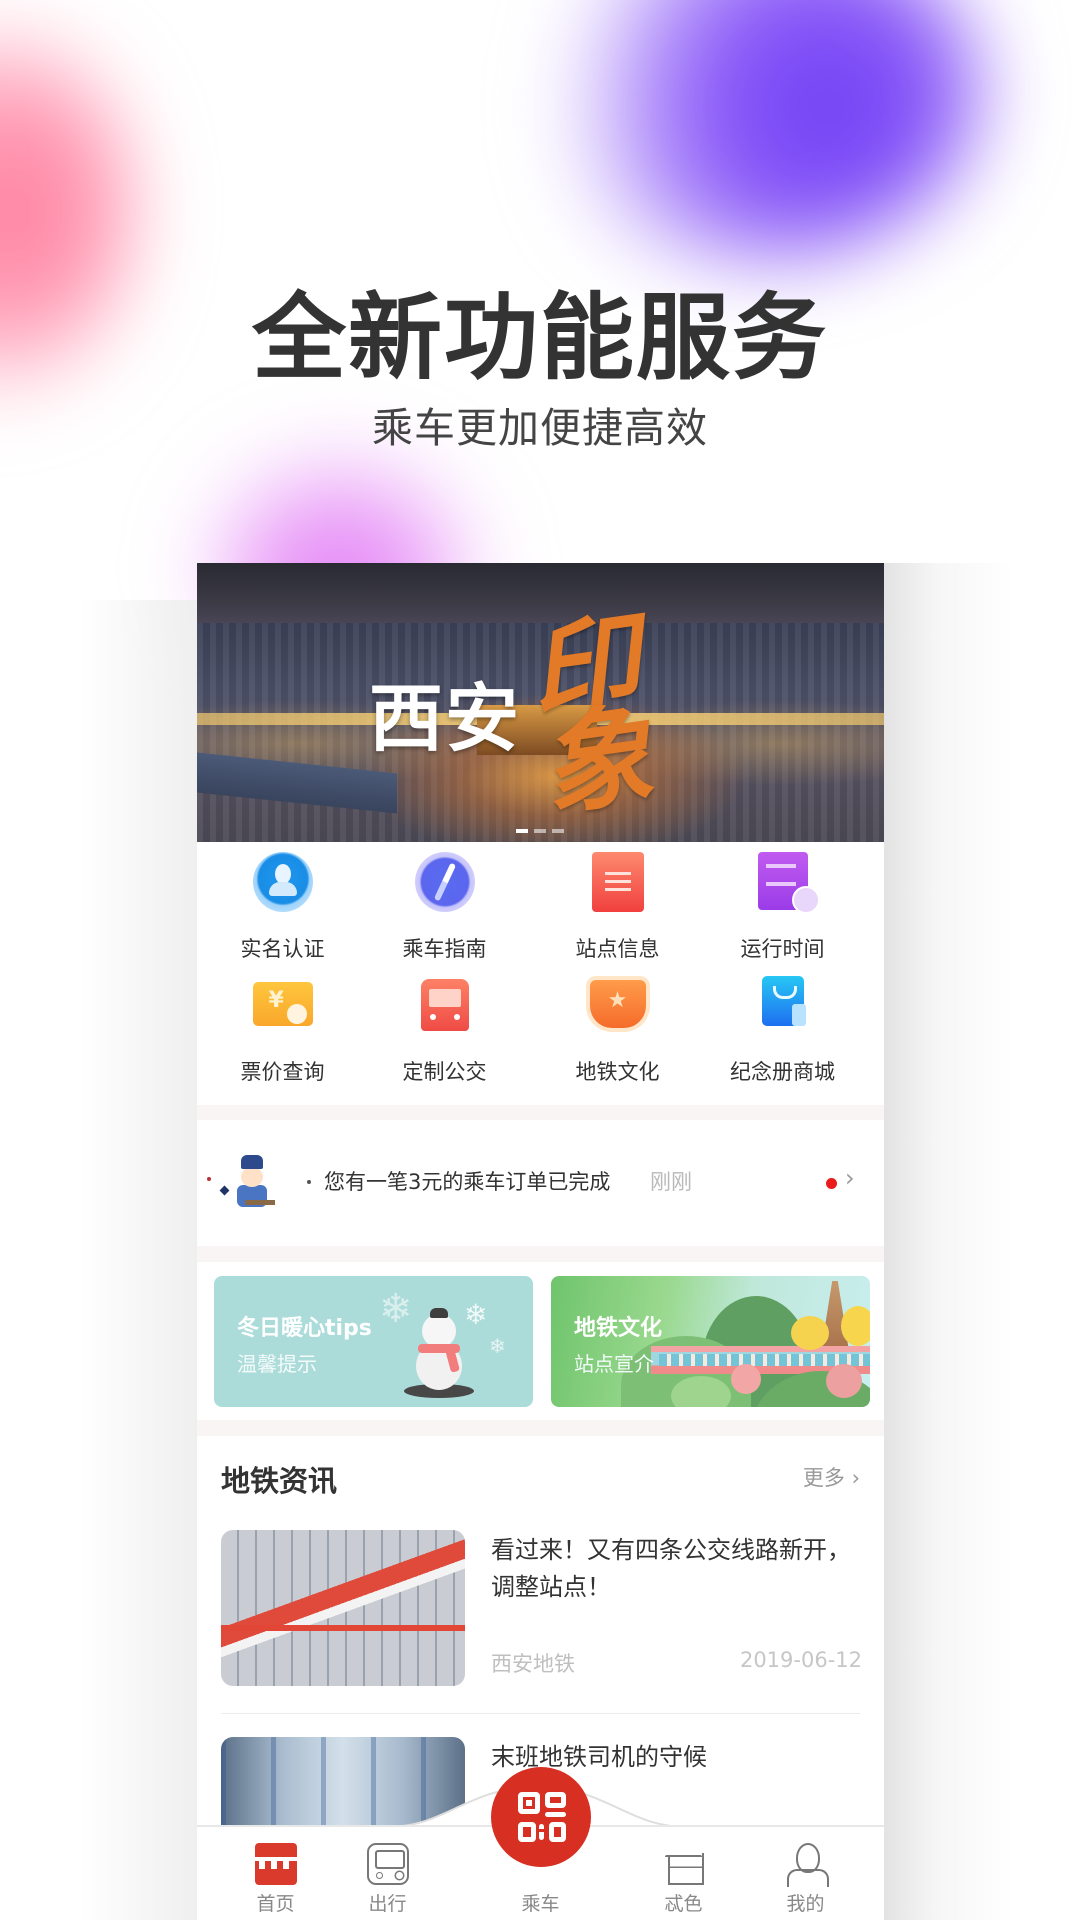  I want to click on notice-time: 刚刚, so click(671, 1182).